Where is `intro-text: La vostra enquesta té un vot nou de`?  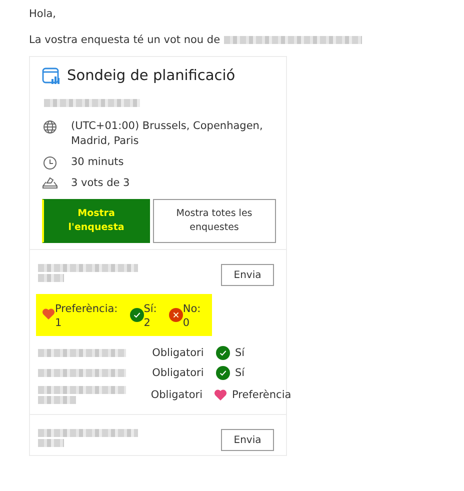 intro-text: La vostra enquesta té un vot nou de is located at coordinates (124, 40).